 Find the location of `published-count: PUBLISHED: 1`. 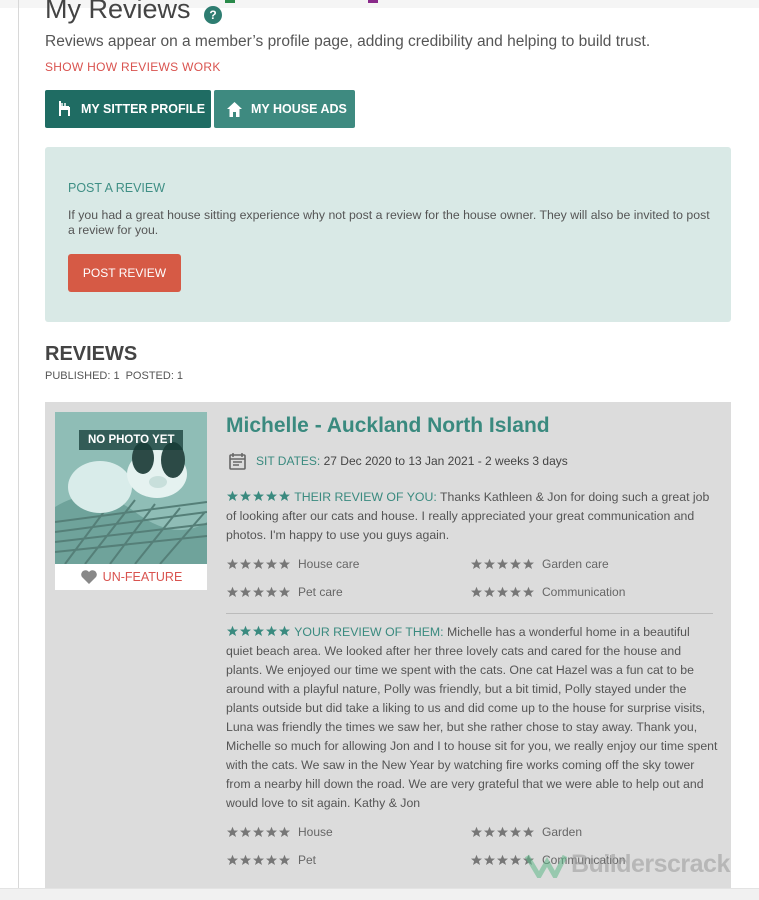

published-count: PUBLISHED: 1 is located at coordinates (82, 376).